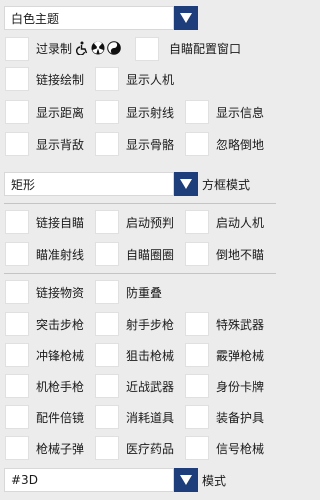  What do you see at coordinates (240, 145) in the screenshot?
I see `ignore-downed-label: 忽略倒地` at bounding box center [240, 145].